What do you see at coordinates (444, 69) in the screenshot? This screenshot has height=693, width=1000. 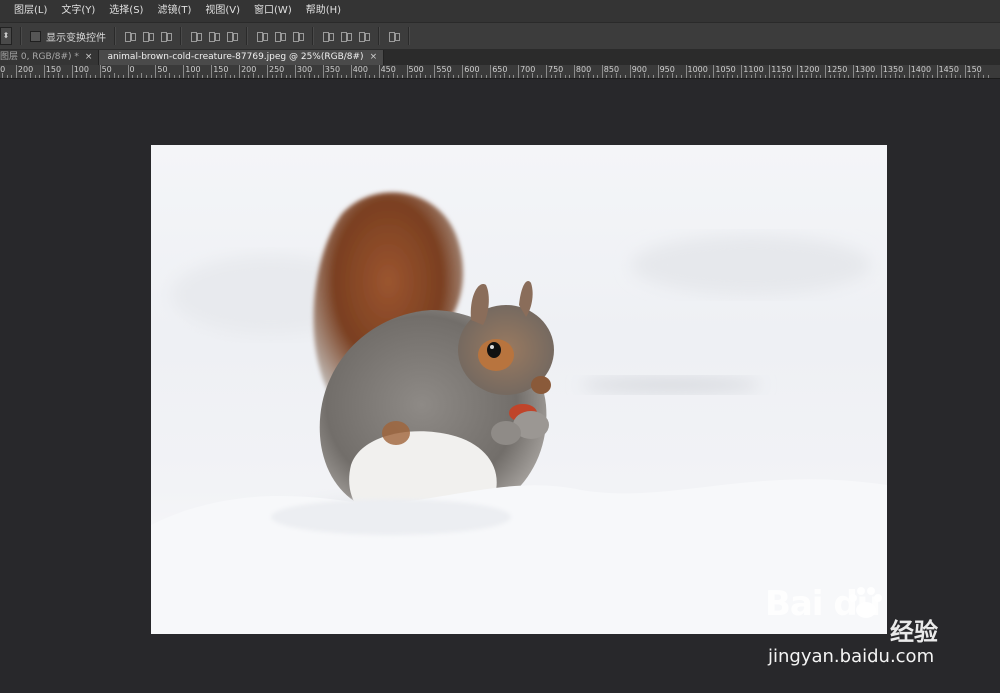 I see `ruler-label: 550` at bounding box center [444, 69].